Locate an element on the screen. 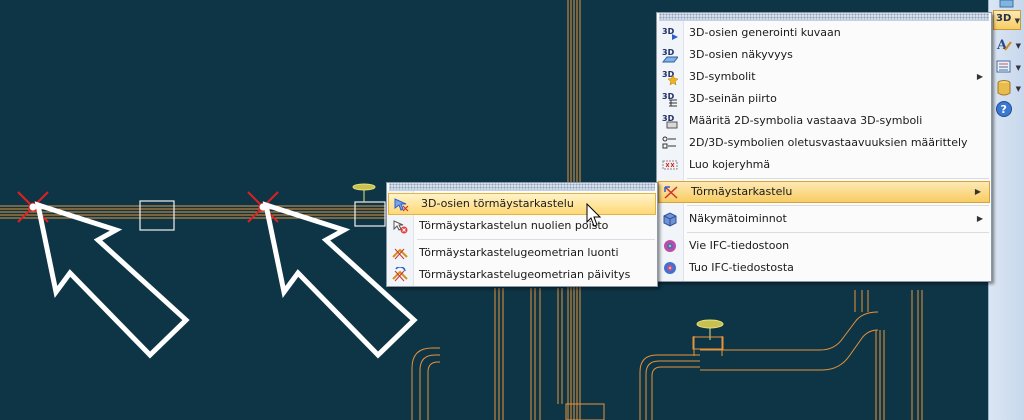 The width and height of the screenshot is (1024, 420). menu-item-remove-arrows: Törmäystarkastelun nuolien poisto is located at coordinates (522, 226).